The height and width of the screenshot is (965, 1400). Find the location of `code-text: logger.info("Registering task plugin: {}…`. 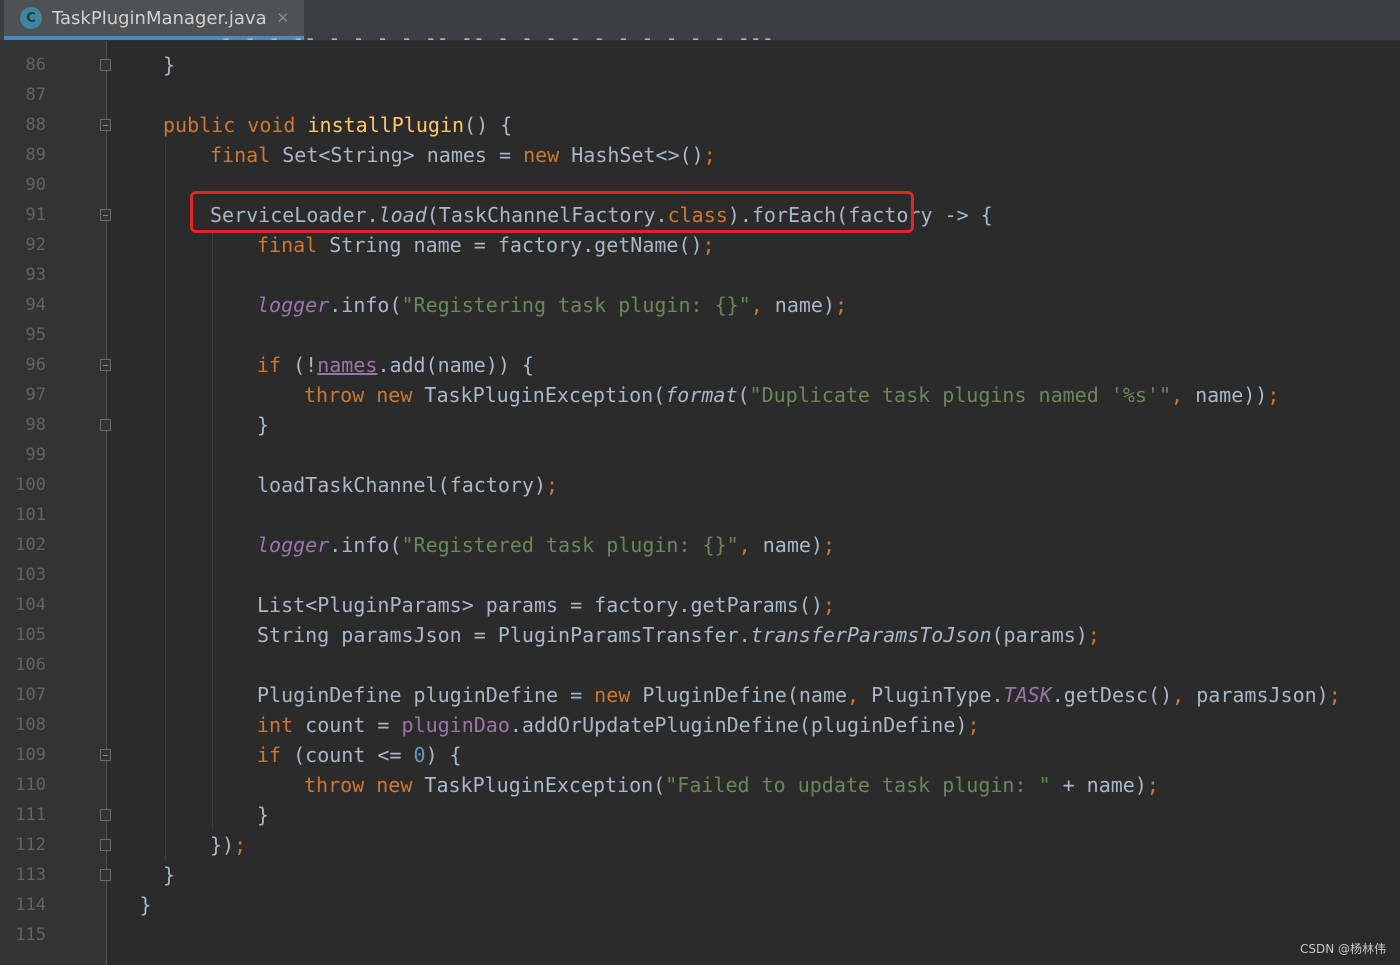

code-text: logger.info("Registering task plugin: {}… is located at coordinates (552, 305).